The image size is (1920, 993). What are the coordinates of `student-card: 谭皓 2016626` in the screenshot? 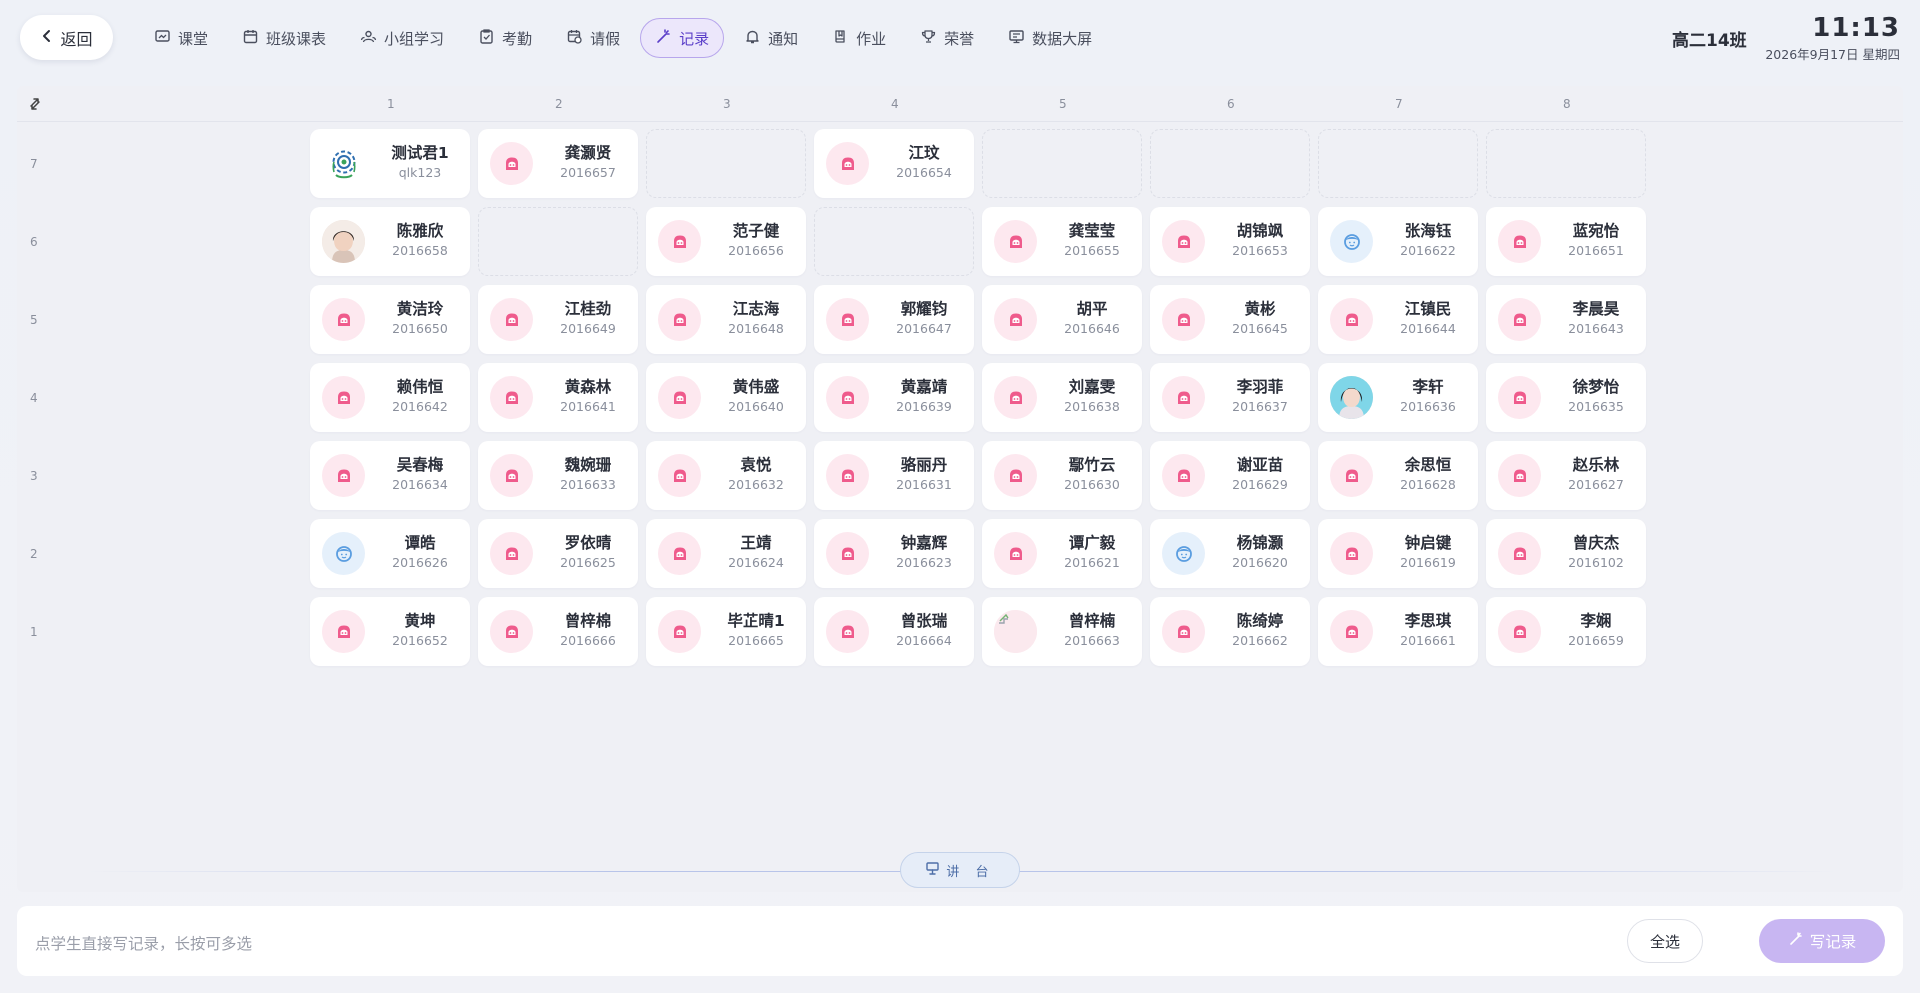 It's located at (390, 553).